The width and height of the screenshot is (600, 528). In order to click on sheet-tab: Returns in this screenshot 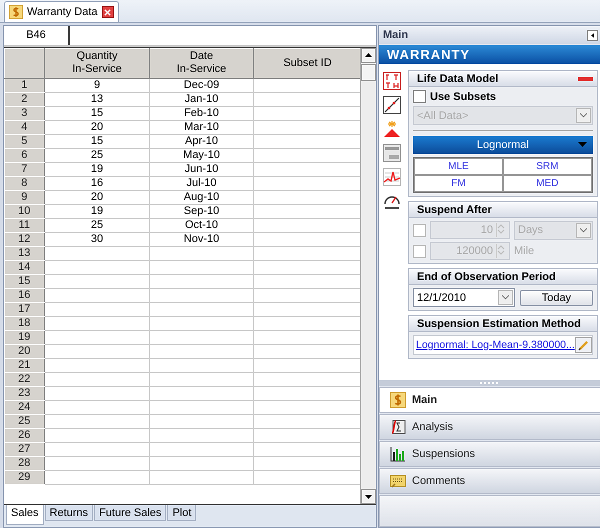, I will do `click(69, 513)`.